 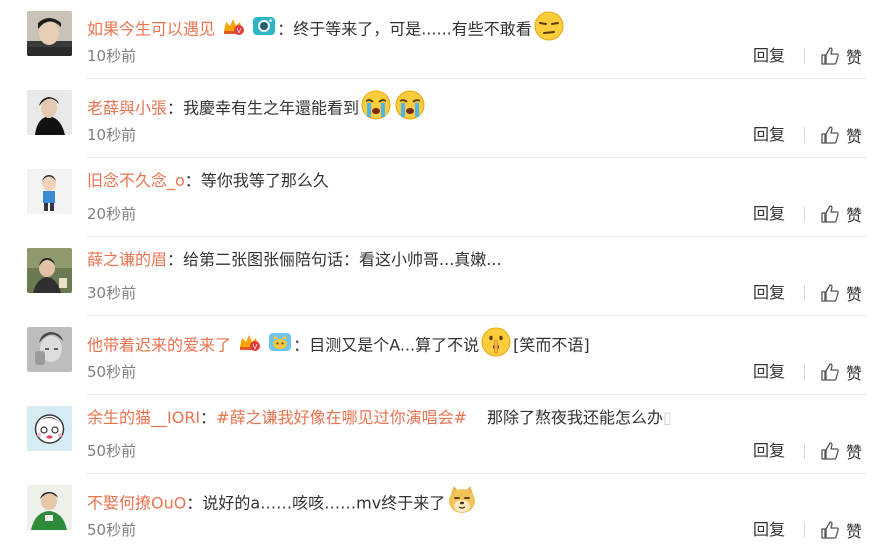 I want to click on timestamp: 30秒前, so click(x=112, y=293).